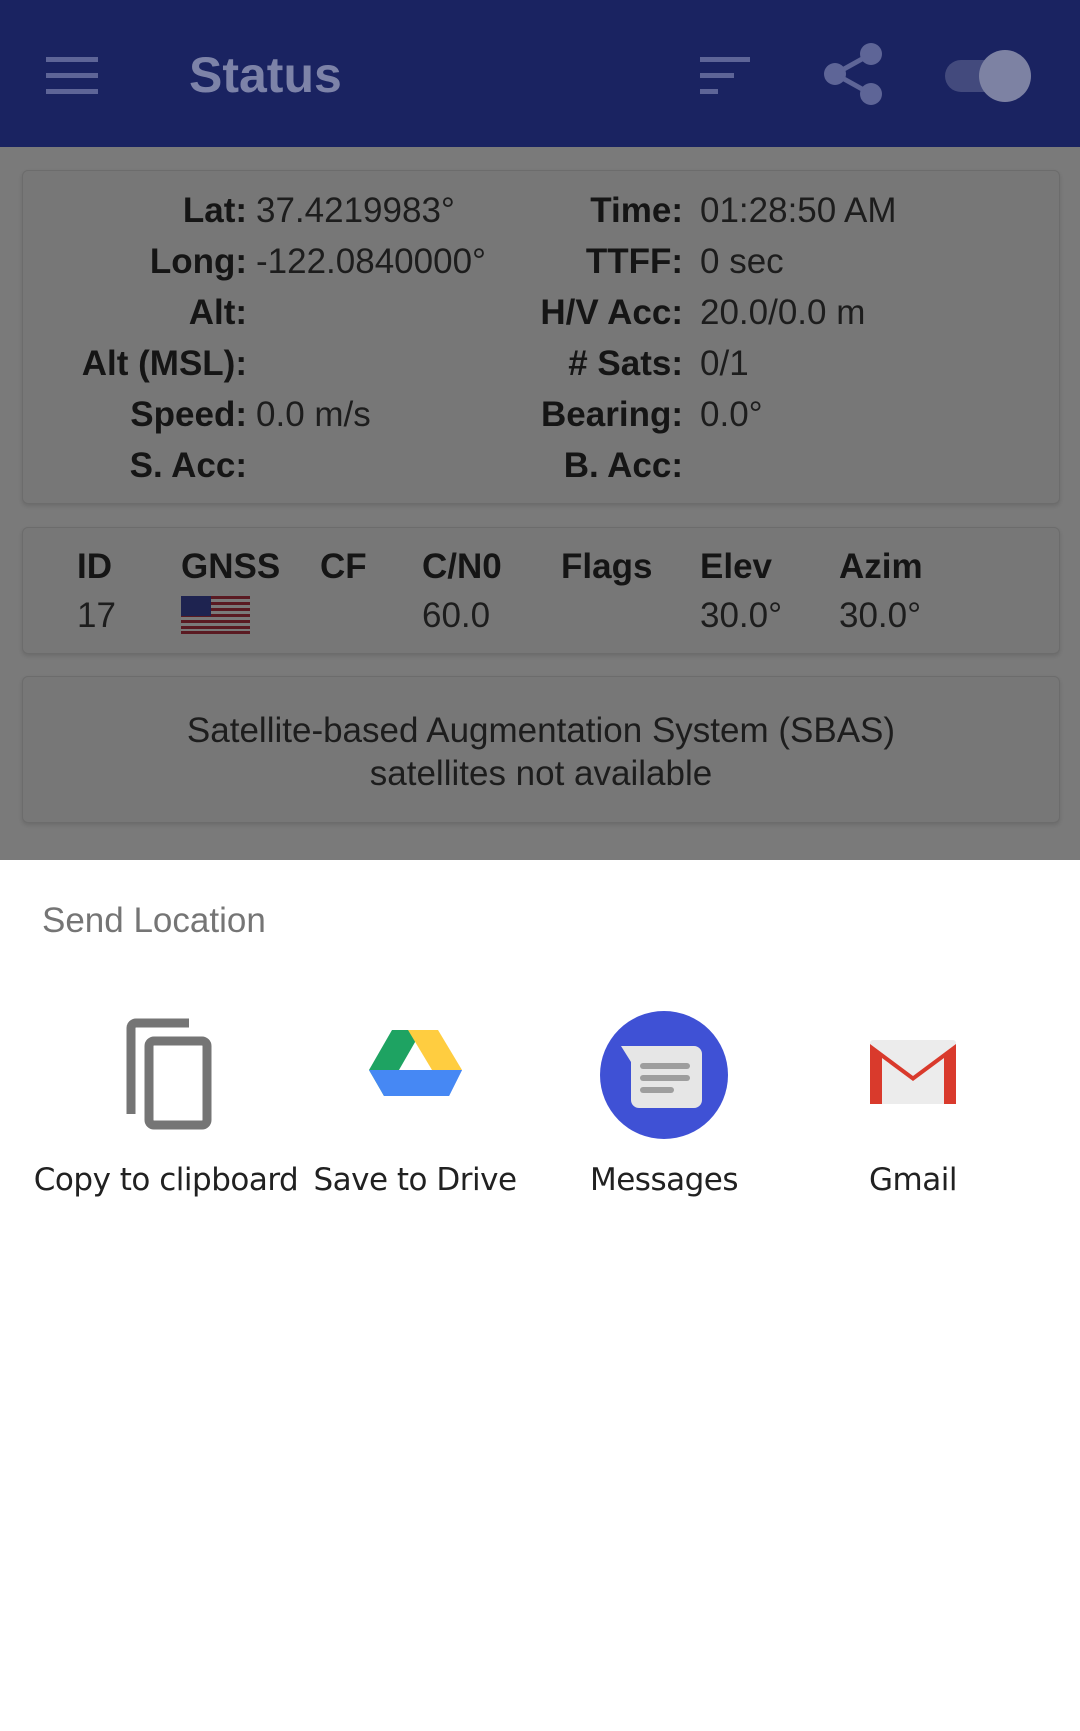  Describe the element at coordinates (913, 1072) in the screenshot. I see `gmail-icon` at that location.